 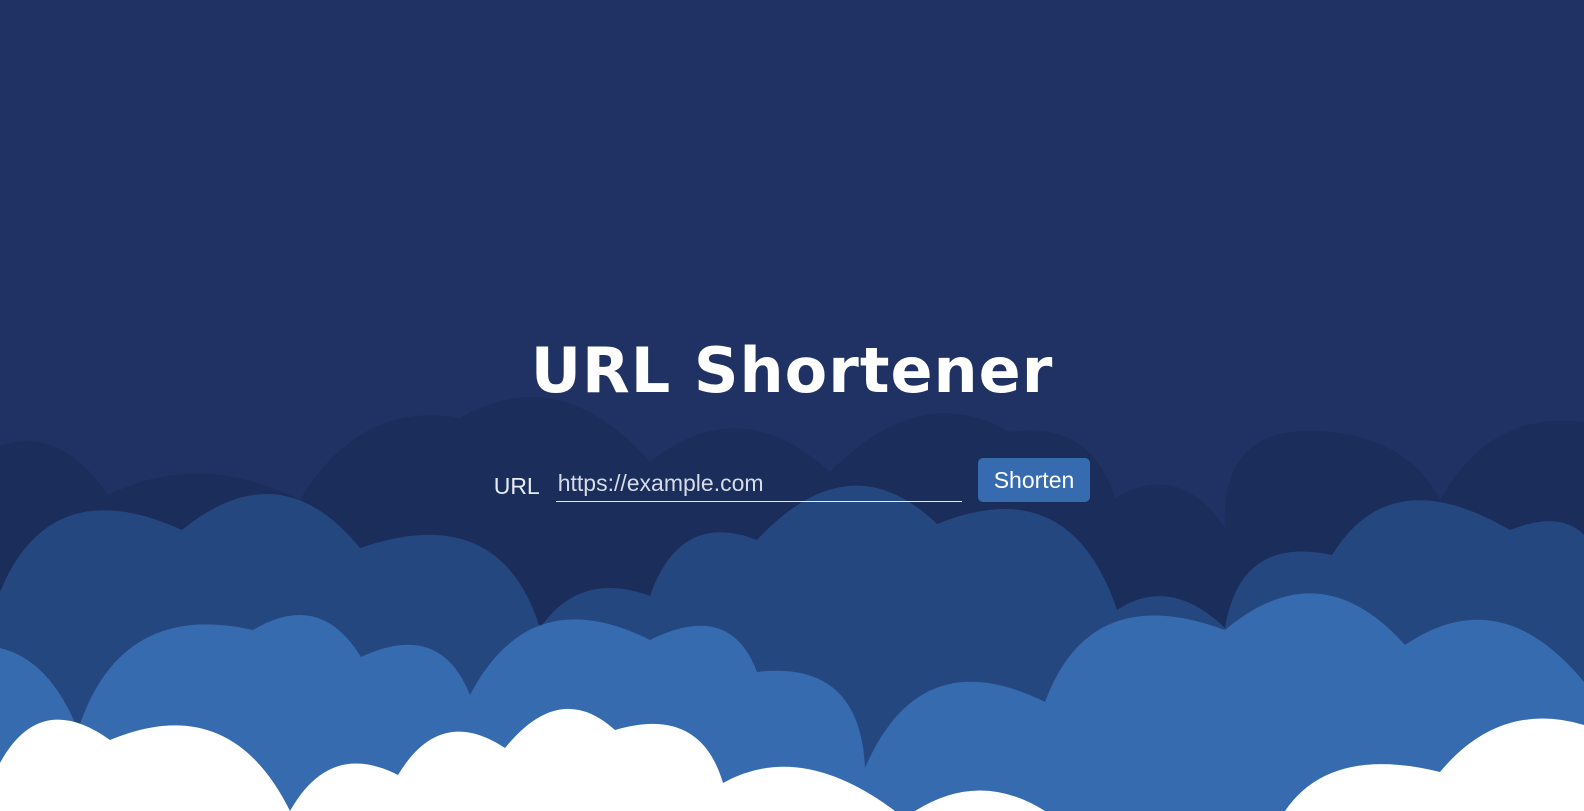 What do you see at coordinates (758, 483) in the screenshot?
I see `url-input` at bounding box center [758, 483].